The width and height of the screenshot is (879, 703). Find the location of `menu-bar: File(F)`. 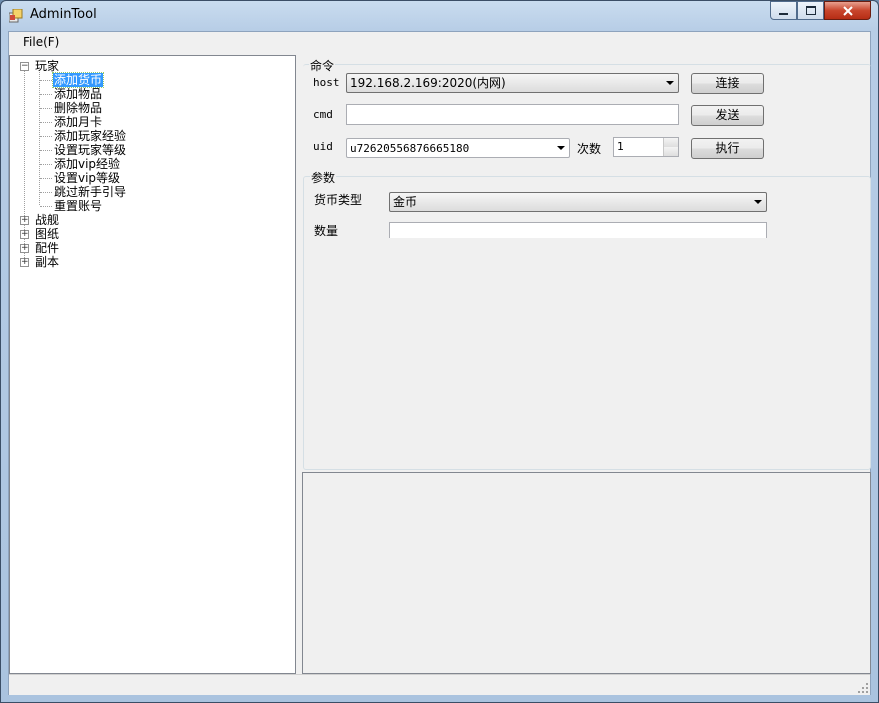

menu-bar: File(F) is located at coordinates (439, 43).